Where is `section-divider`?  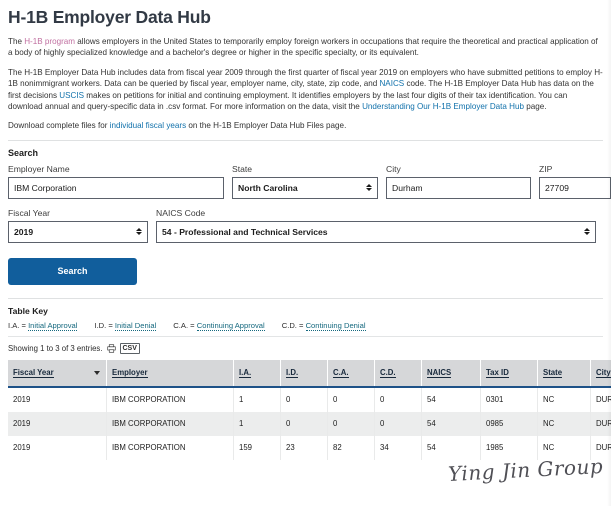 section-divider is located at coordinates (305, 140).